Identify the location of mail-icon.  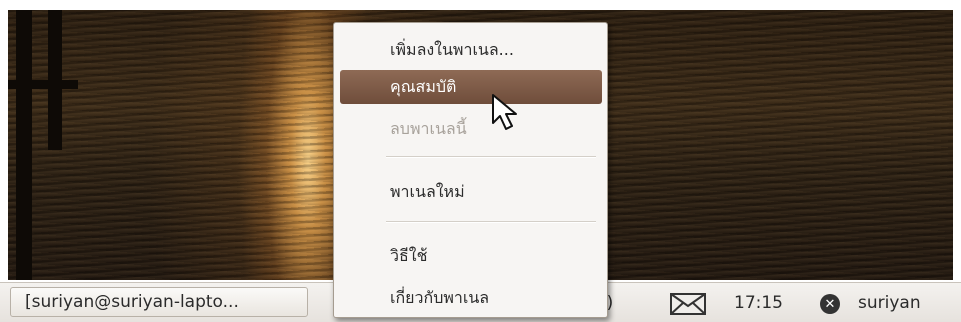
(688, 304).